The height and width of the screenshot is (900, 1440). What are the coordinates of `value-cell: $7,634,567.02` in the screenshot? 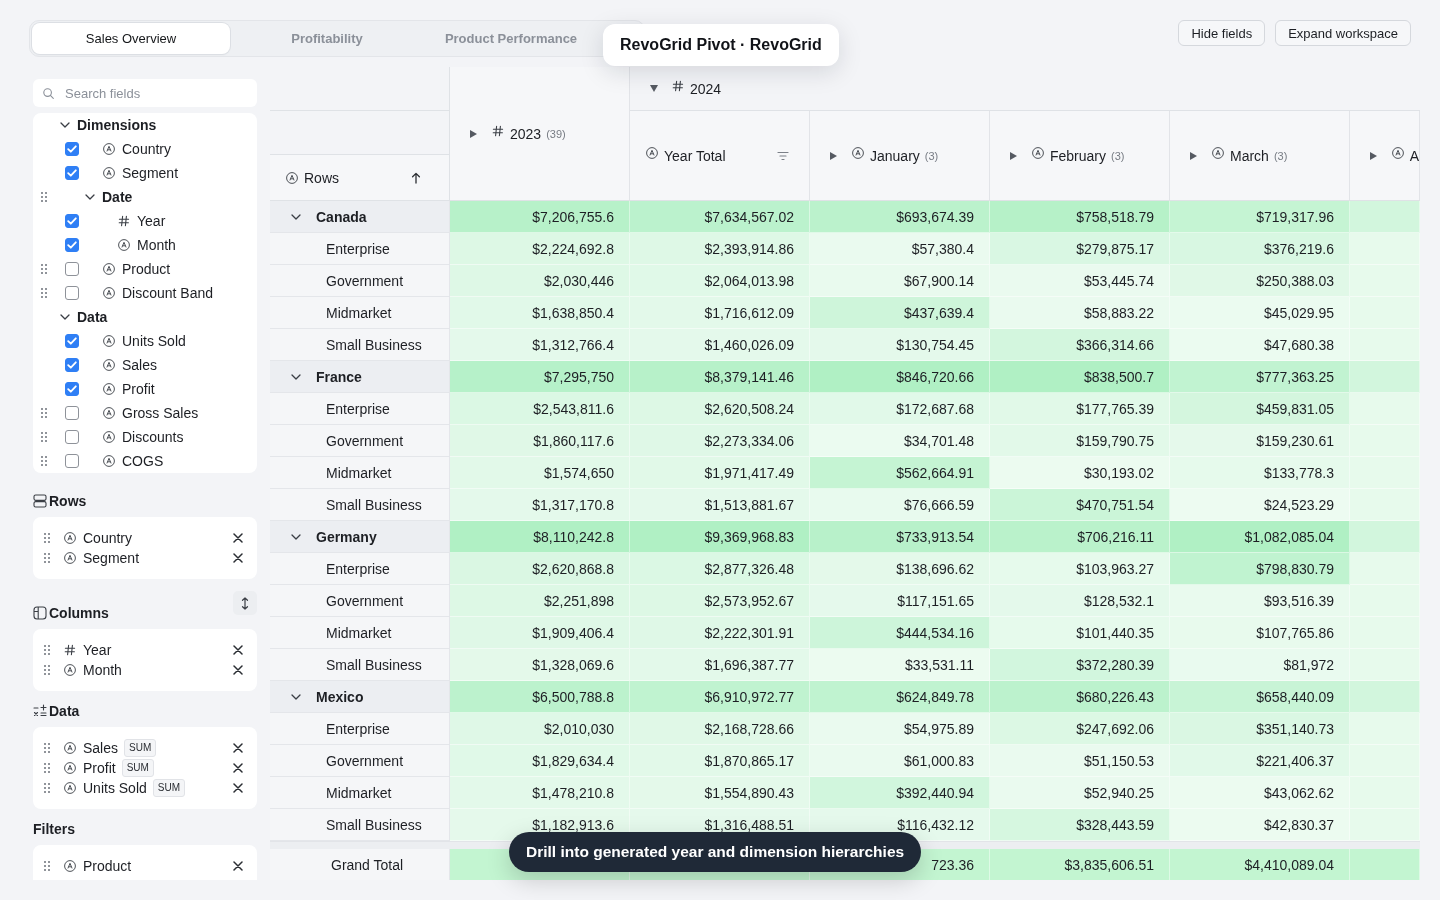 It's located at (720, 217).